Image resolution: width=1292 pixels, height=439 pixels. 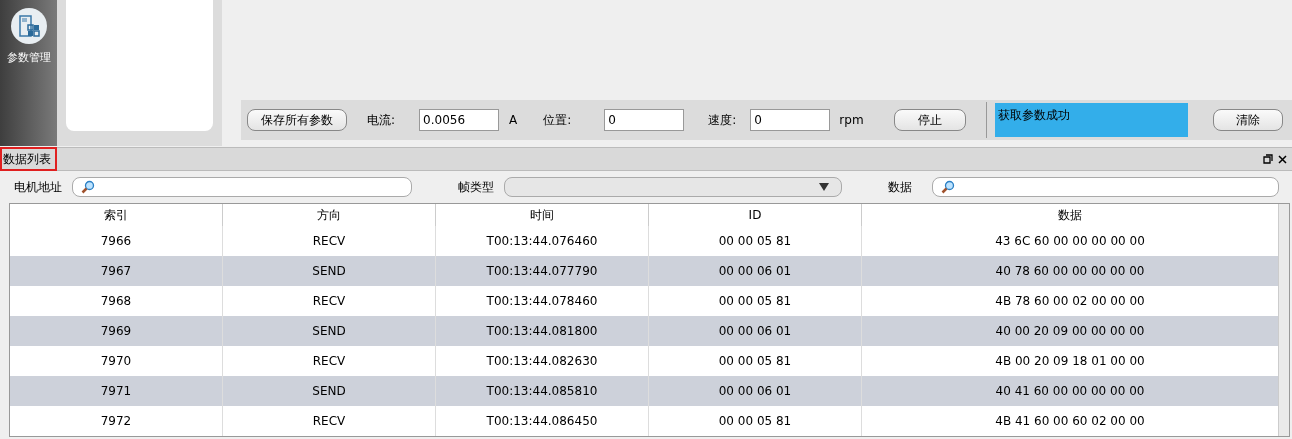 I want to click on table-cell: 7969, so click(x=116, y=331).